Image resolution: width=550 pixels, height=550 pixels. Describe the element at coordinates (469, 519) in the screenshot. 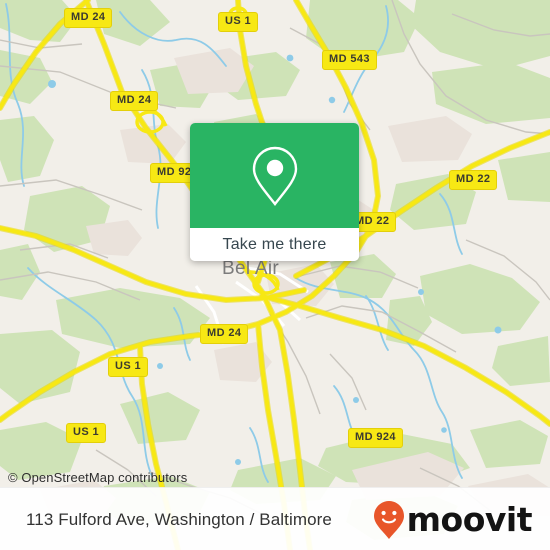

I see `moovit-wordmark: moovit` at that location.